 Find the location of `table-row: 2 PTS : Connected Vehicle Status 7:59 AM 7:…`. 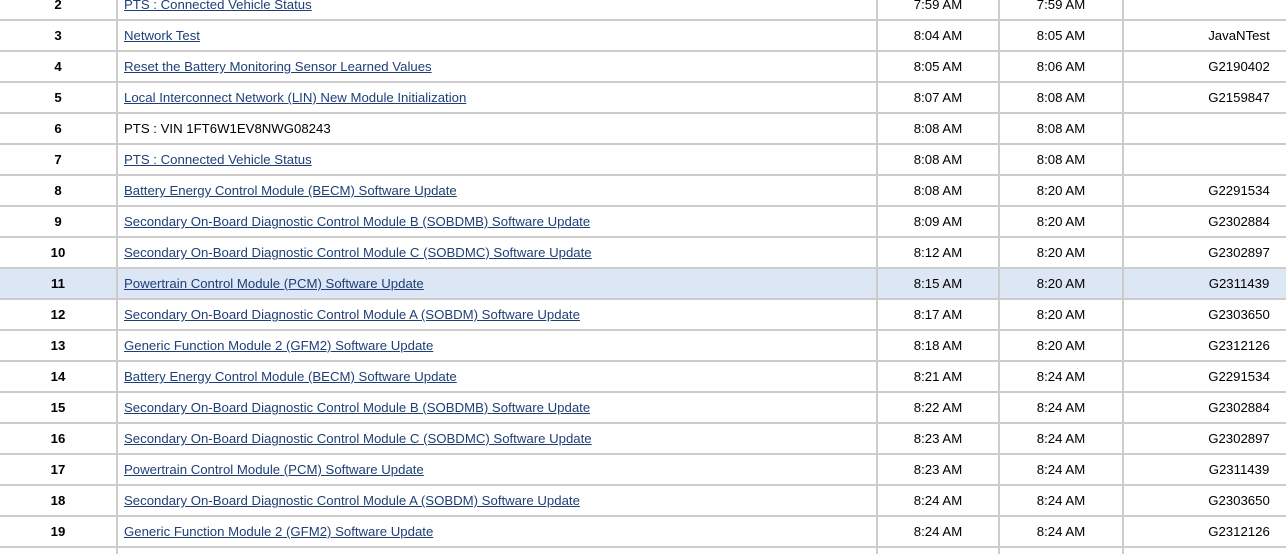

table-row: 2 PTS : Connected Vehicle Status 7:59 AM 7:… is located at coordinates (643, 10).